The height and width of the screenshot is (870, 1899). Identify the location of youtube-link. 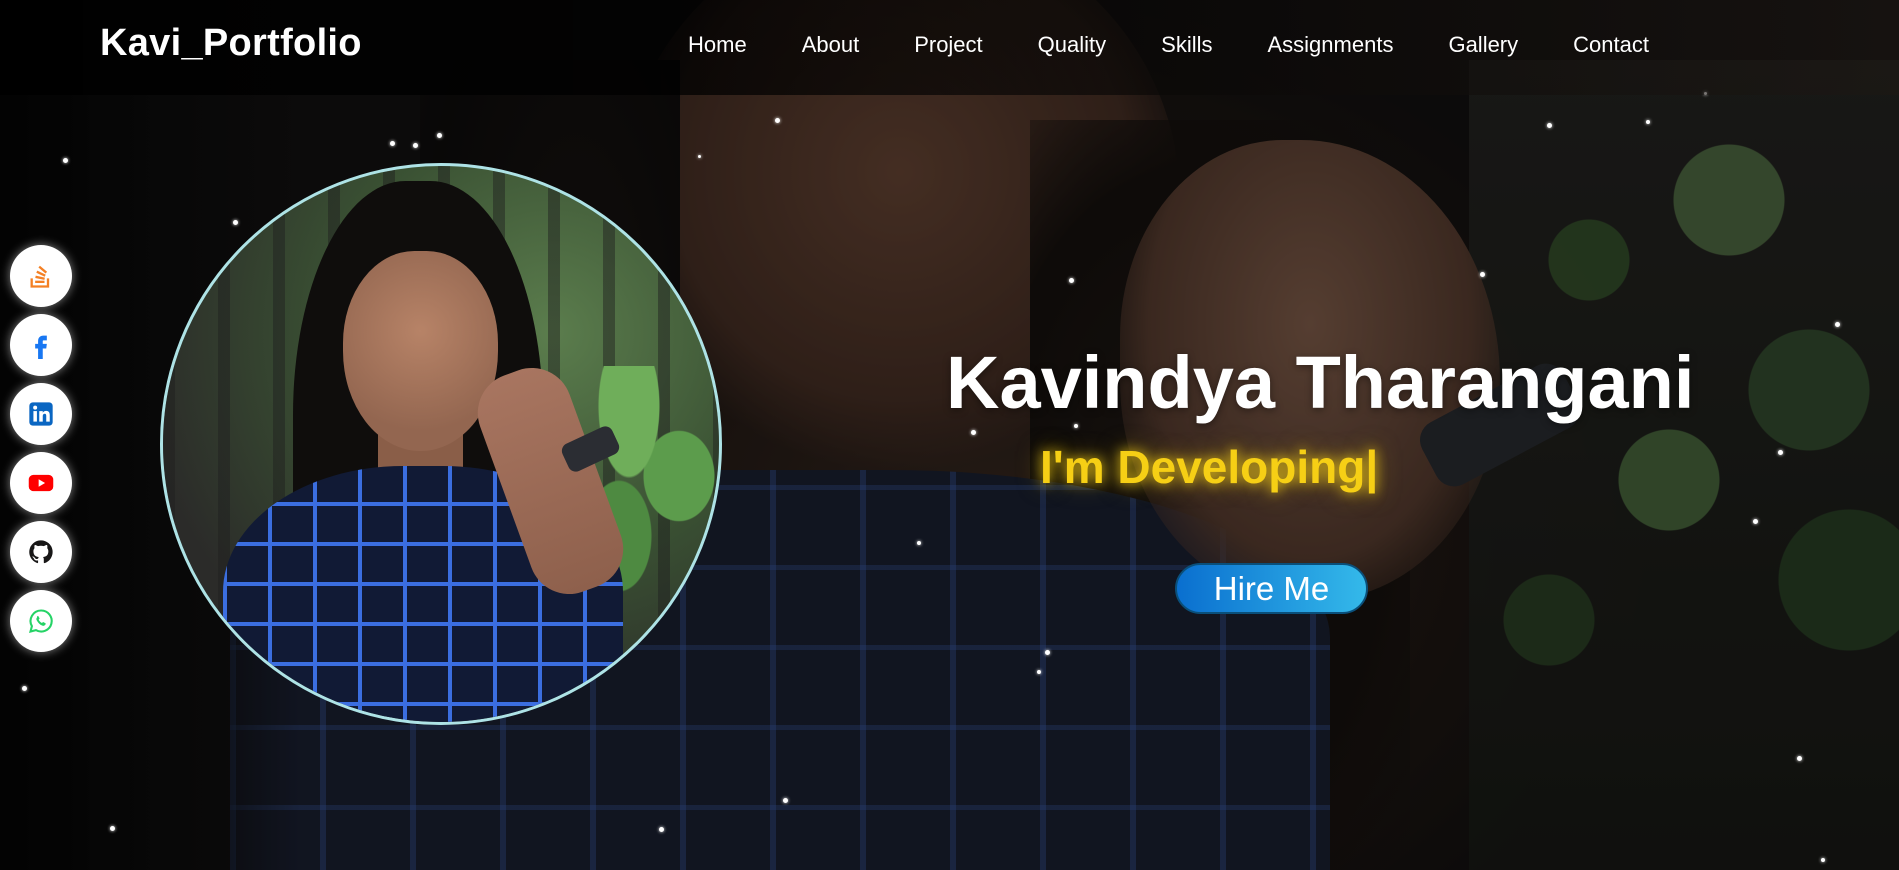
(41, 483).